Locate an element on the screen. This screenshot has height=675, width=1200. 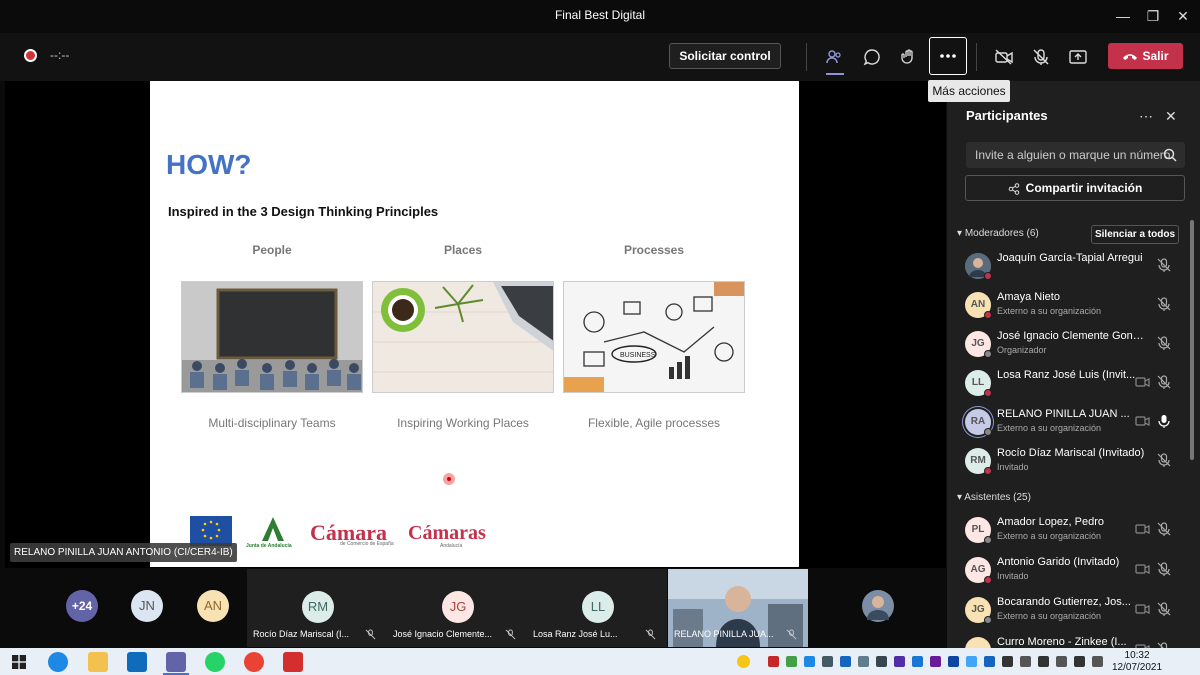
participant-name: Amador Lopez, Pedro is located at coordinates (1051, 522).